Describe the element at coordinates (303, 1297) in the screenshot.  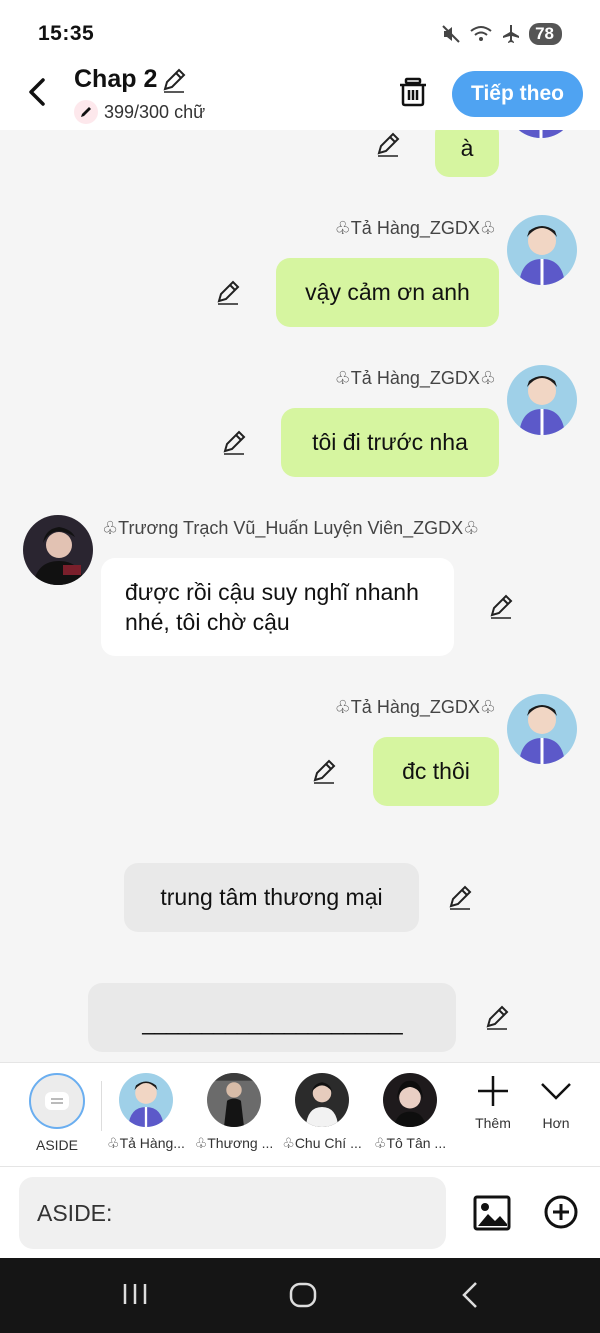
I see `home-icon` at that location.